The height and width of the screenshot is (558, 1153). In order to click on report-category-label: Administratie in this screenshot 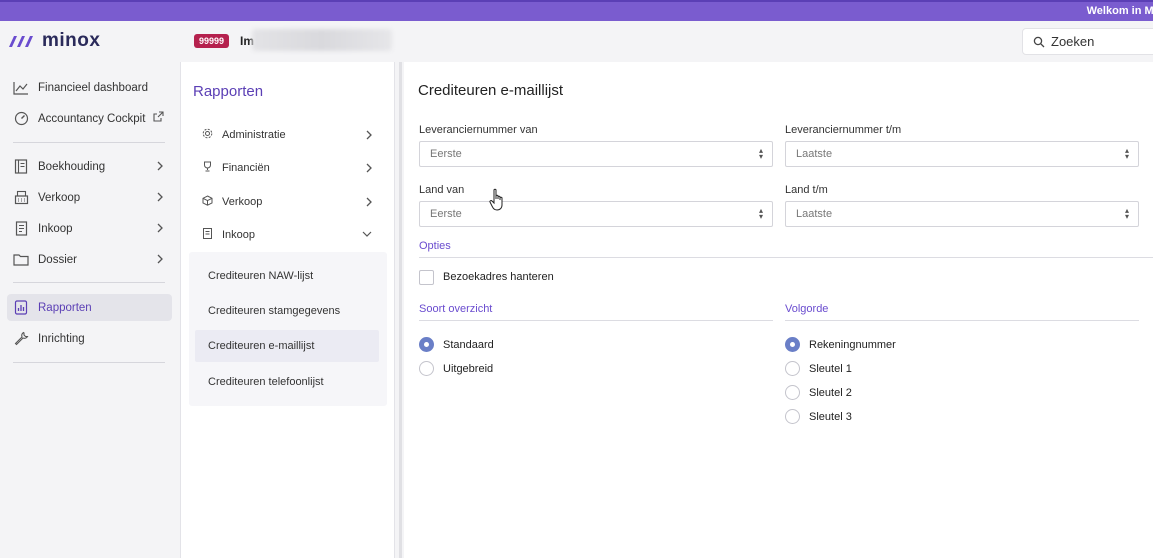, I will do `click(254, 135)`.